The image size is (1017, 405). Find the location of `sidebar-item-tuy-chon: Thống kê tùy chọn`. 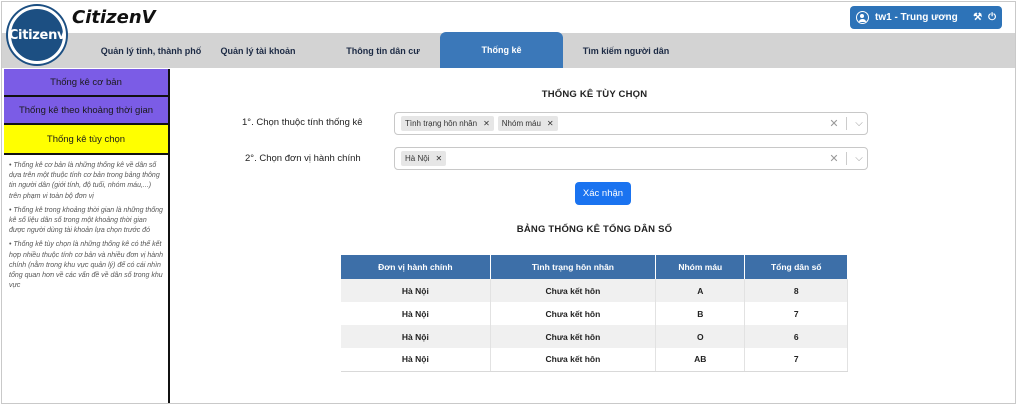

sidebar-item-tuy-chon: Thống kê tùy chọn is located at coordinates (86, 140).